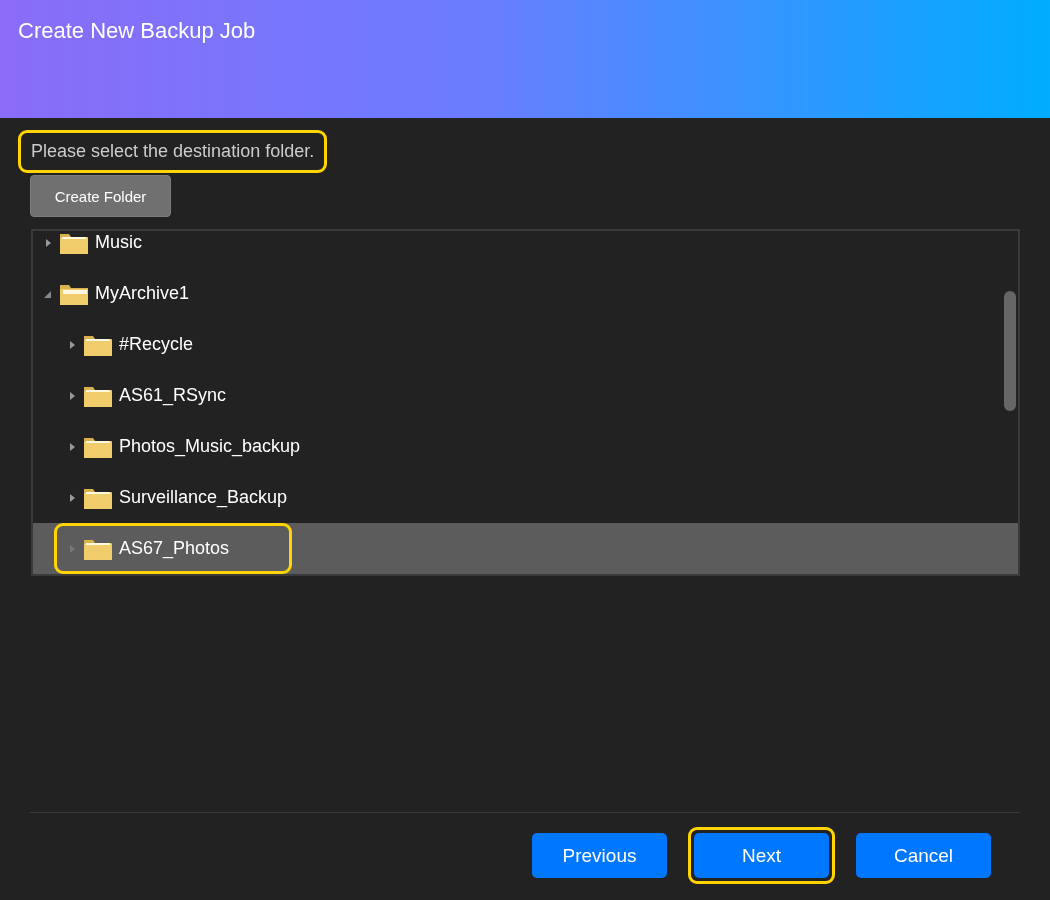 This screenshot has height=900, width=1050. What do you see at coordinates (142, 293) in the screenshot?
I see `folder-label: MyArchive1` at bounding box center [142, 293].